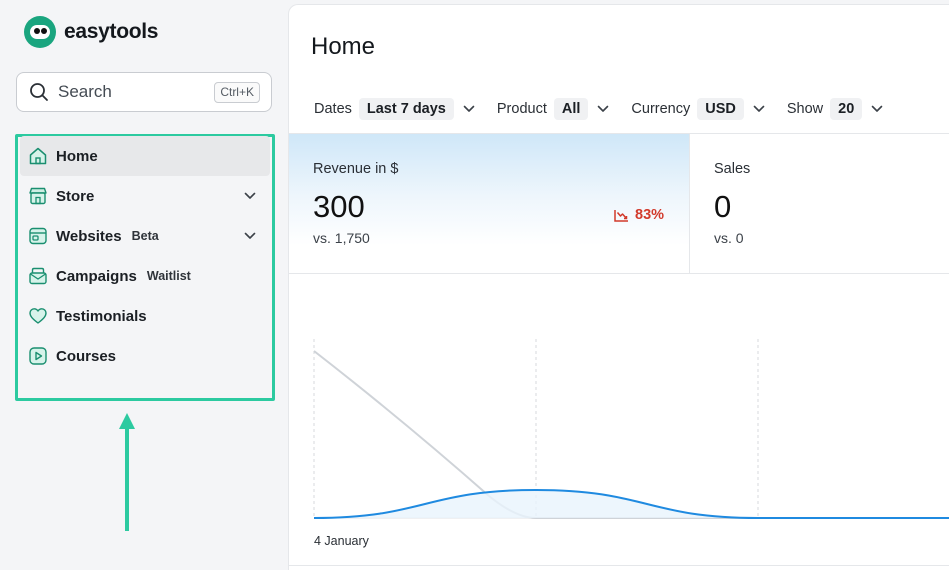  What do you see at coordinates (619, 565) in the screenshot?
I see `divider` at bounding box center [619, 565].